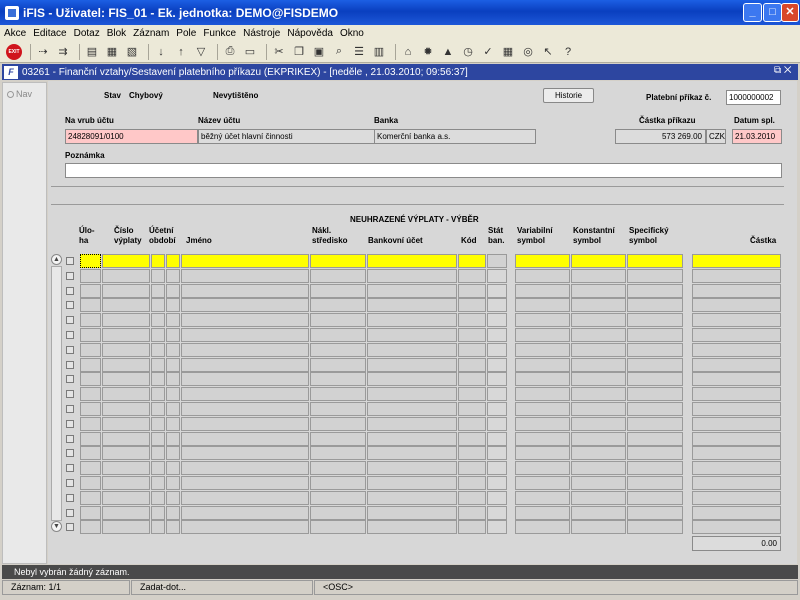 The height and width of the screenshot is (600, 800). I want to click on enter-query-icon: ⇢, so click(43, 52).